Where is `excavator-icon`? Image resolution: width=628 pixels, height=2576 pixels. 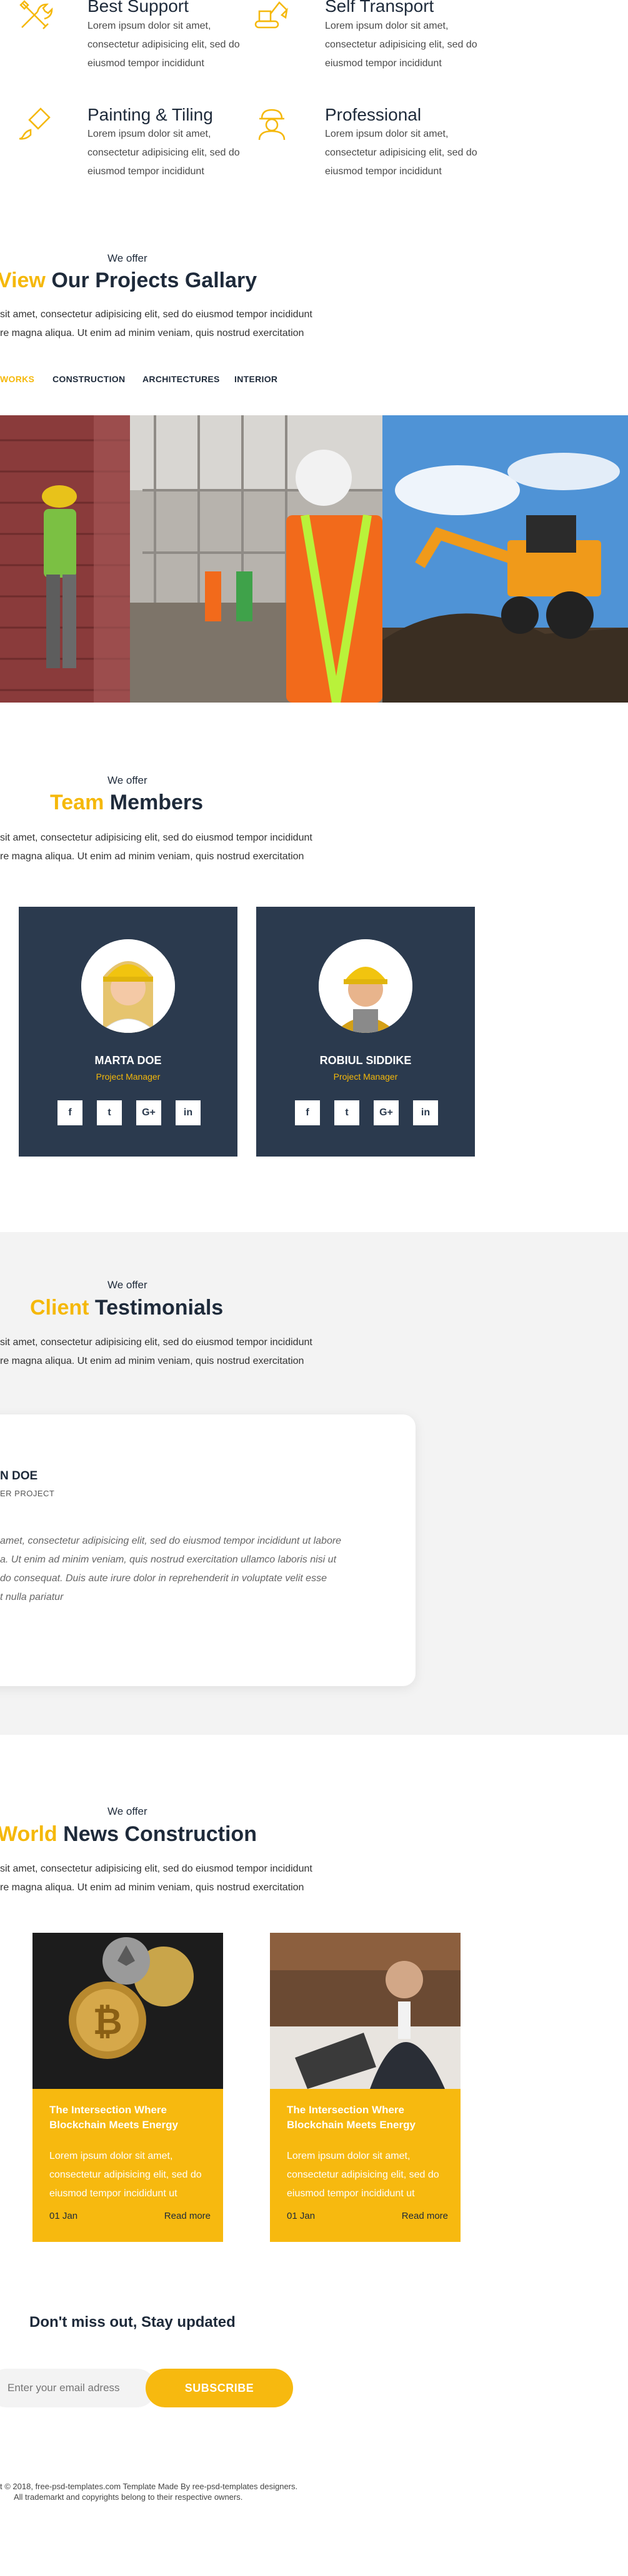 excavator-icon is located at coordinates (271, 15).